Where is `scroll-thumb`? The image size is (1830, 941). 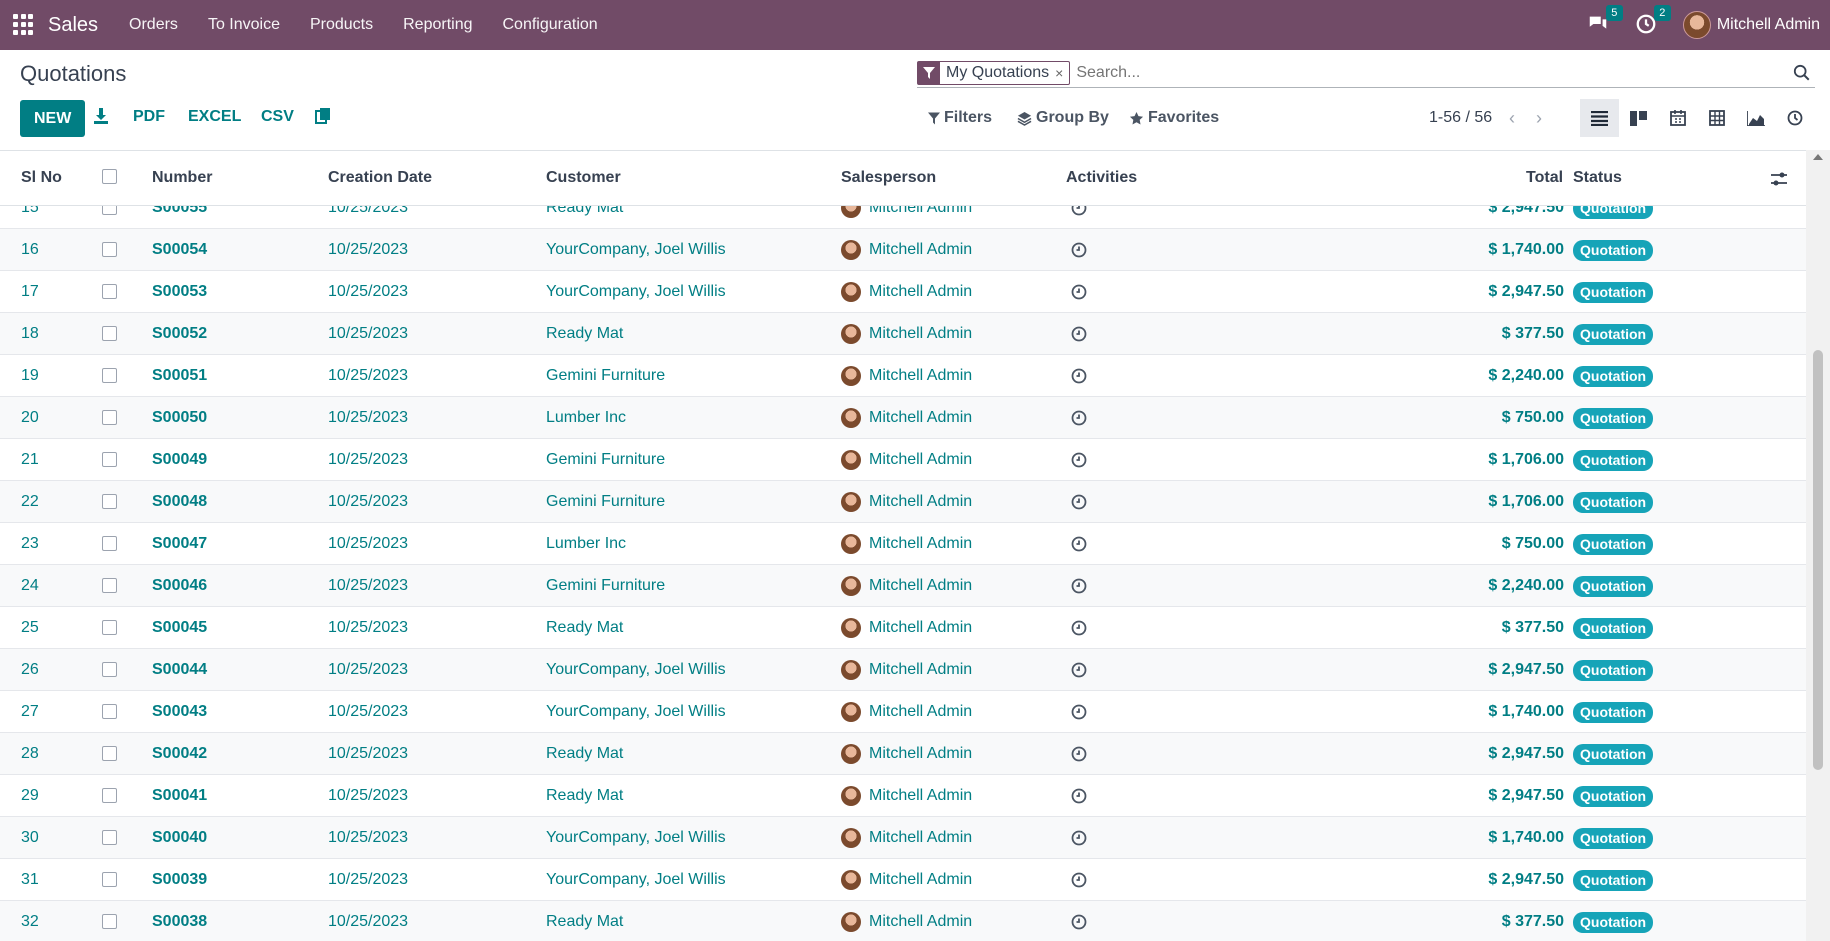 scroll-thumb is located at coordinates (1818, 560).